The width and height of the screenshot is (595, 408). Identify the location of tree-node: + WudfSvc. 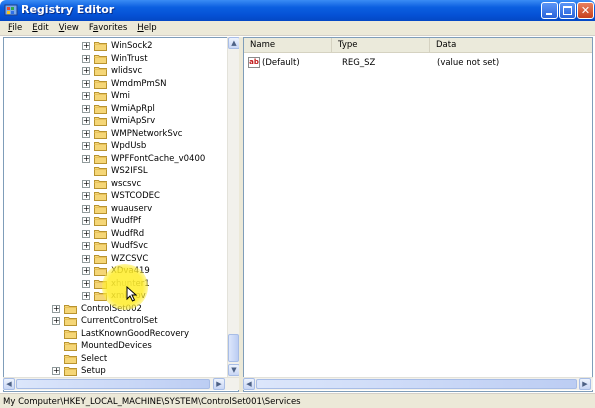
(115, 246).